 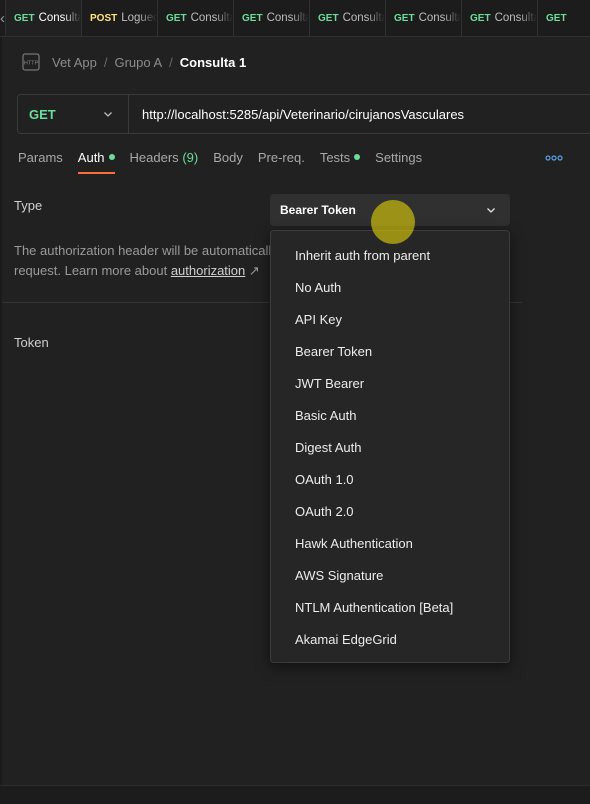 What do you see at coordinates (390, 607) in the screenshot?
I see `menu-item-ntlm-authentication: NTLM Authentication [Beta]` at bounding box center [390, 607].